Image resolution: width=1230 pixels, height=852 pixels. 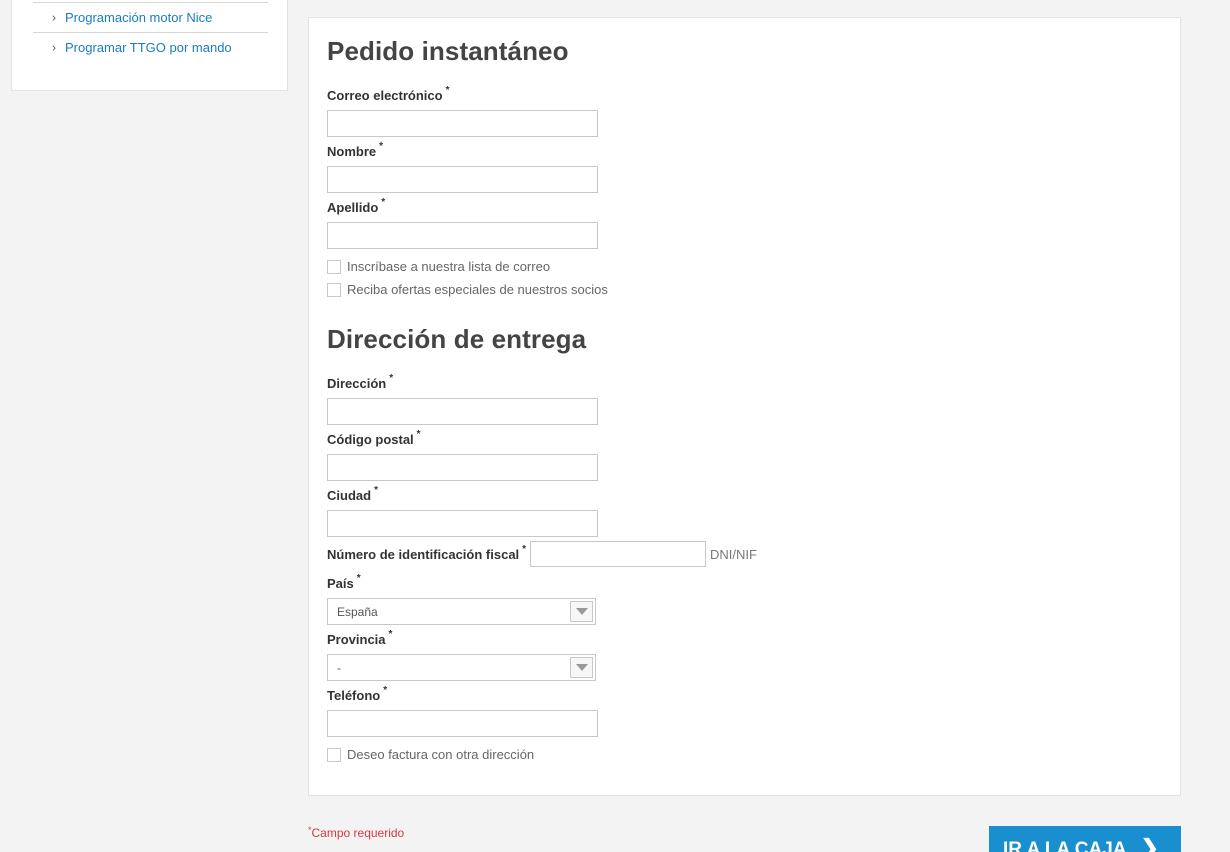 I want to click on province-select: -, so click(x=461, y=667).